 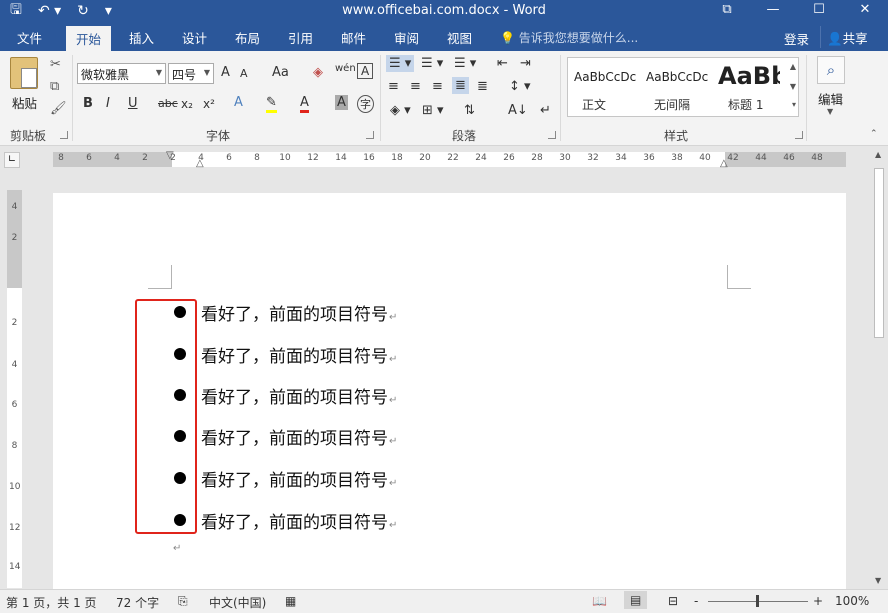 What do you see at coordinates (459, 37) in the screenshot?
I see `tab-view: 视图` at bounding box center [459, 37].